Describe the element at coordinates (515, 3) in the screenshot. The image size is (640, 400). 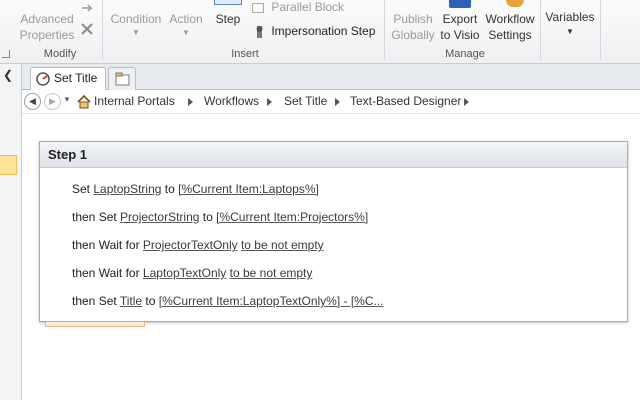
I see `workflow-settings-icon` at that location.